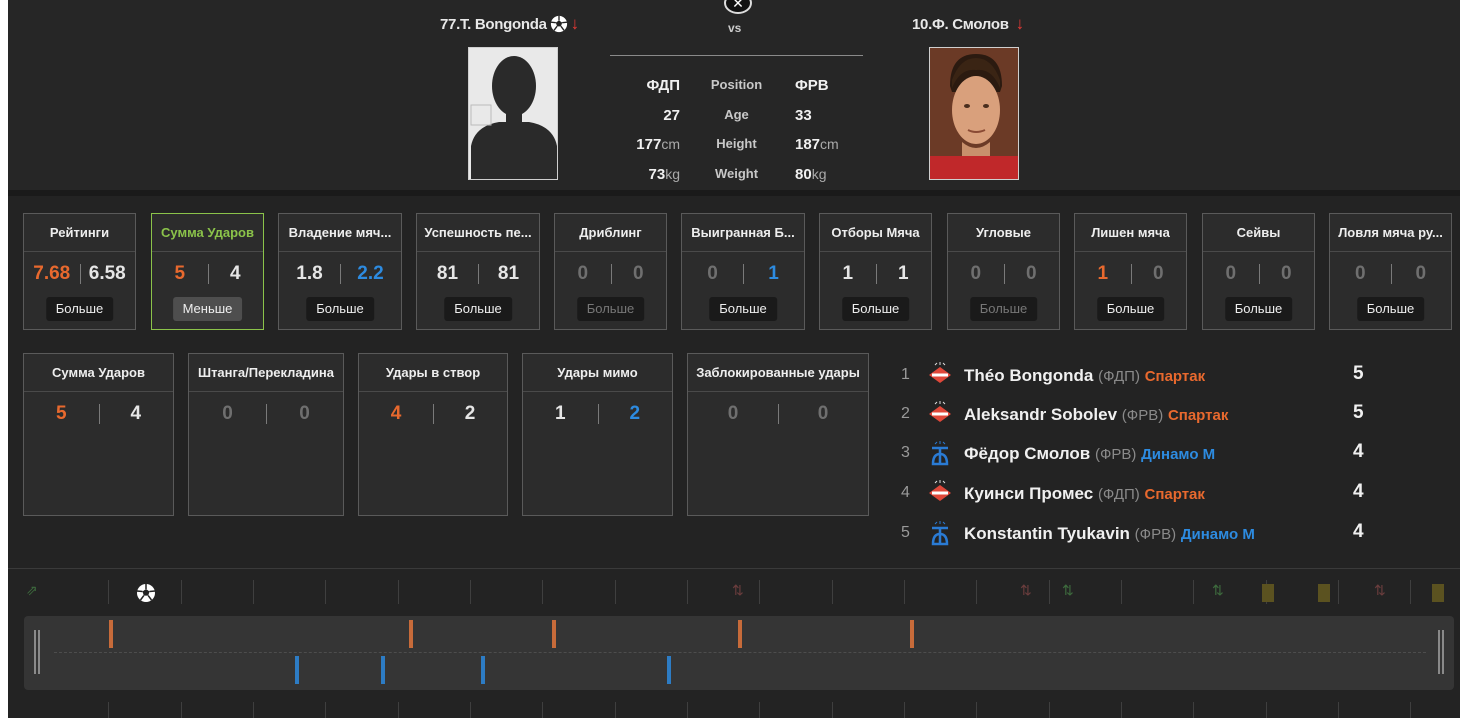 Image resolution: width=1460 pixels, height=718 pixels. I want to click on list-item: 1 Théo Bongonda (ФДП) Спартак 5, so click(1141, 376).